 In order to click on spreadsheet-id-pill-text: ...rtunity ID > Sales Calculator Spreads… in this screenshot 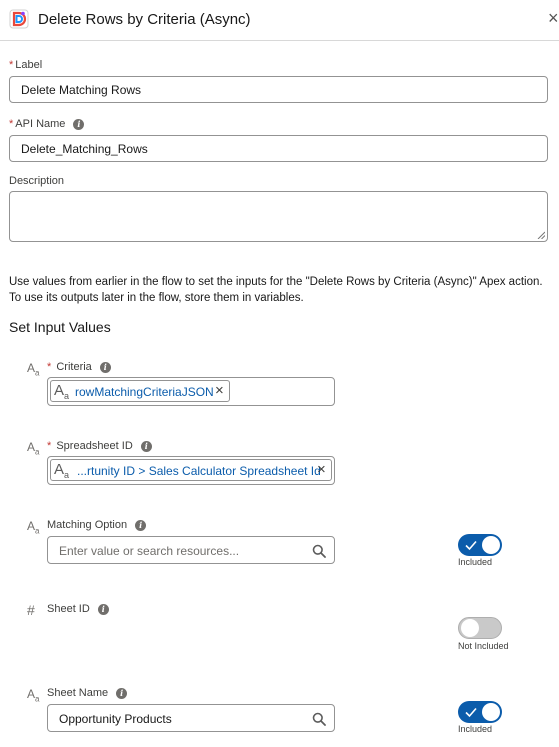, I will do `click(199, 471)`.